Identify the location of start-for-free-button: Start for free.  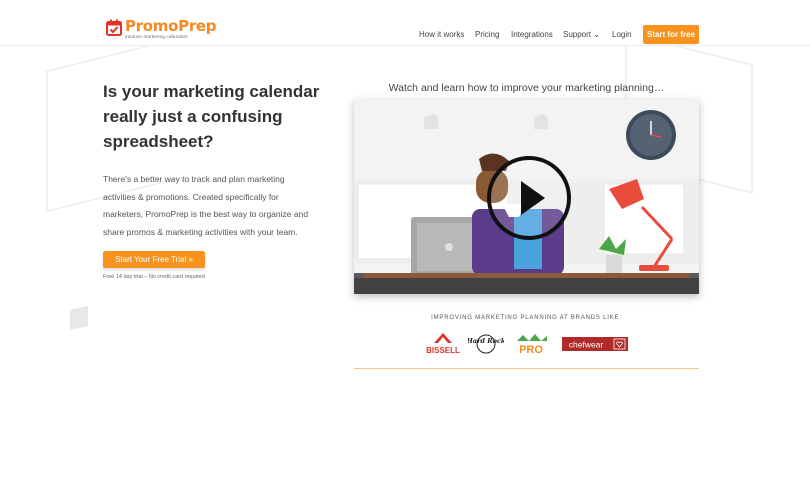
(671, 34).